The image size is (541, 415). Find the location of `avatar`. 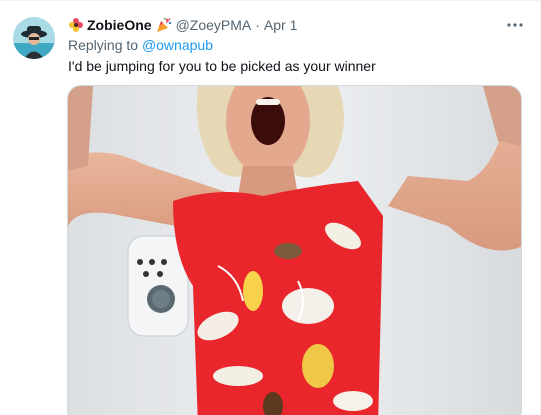

avatar is located at coordinates (34, 38).